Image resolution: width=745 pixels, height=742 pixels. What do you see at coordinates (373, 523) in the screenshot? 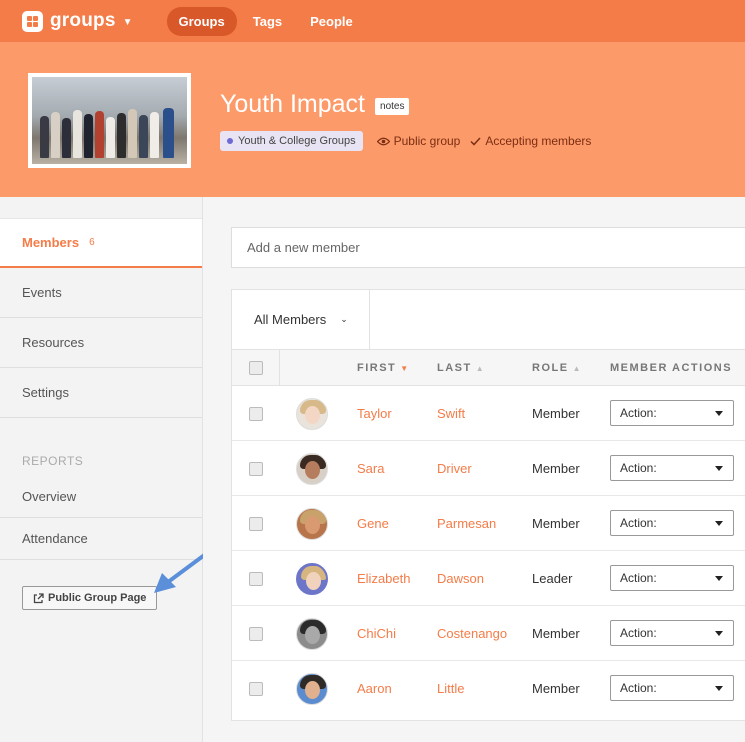
I see `member-first-name: Gene` at bounding box center [373, 523].